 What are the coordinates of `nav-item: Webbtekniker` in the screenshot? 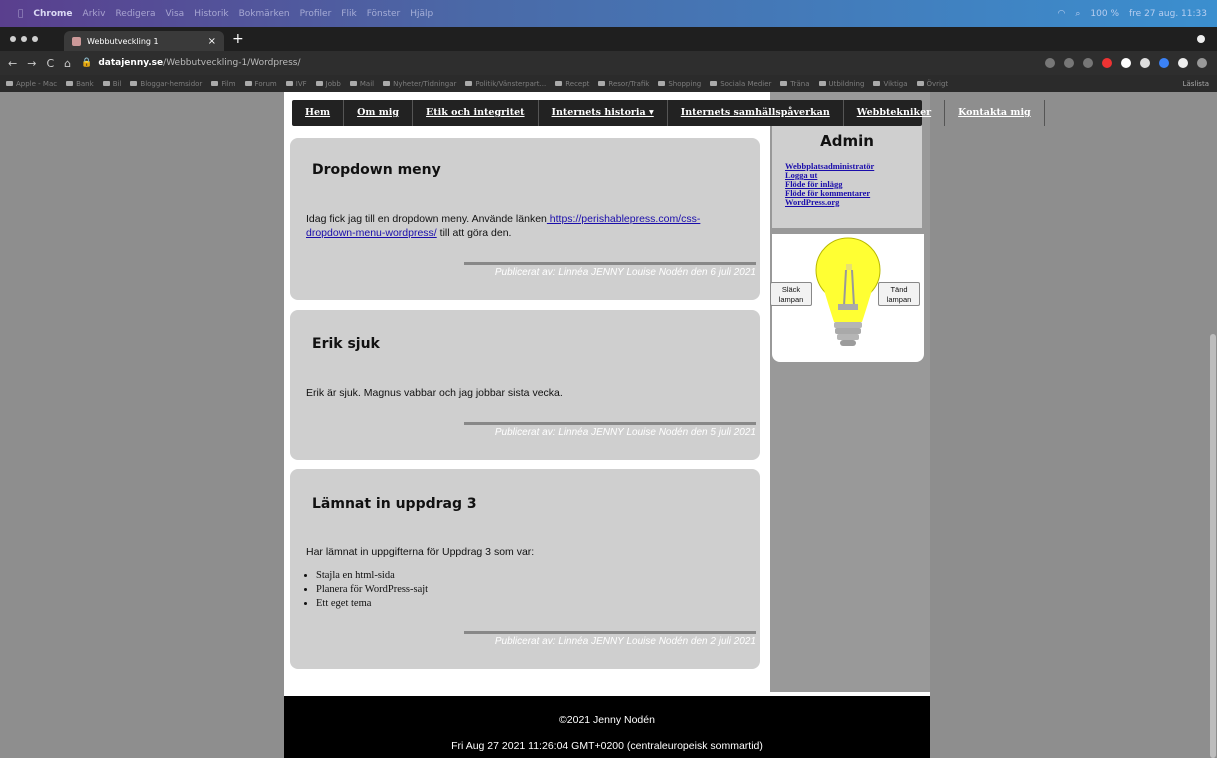 It's located at (895, 113).